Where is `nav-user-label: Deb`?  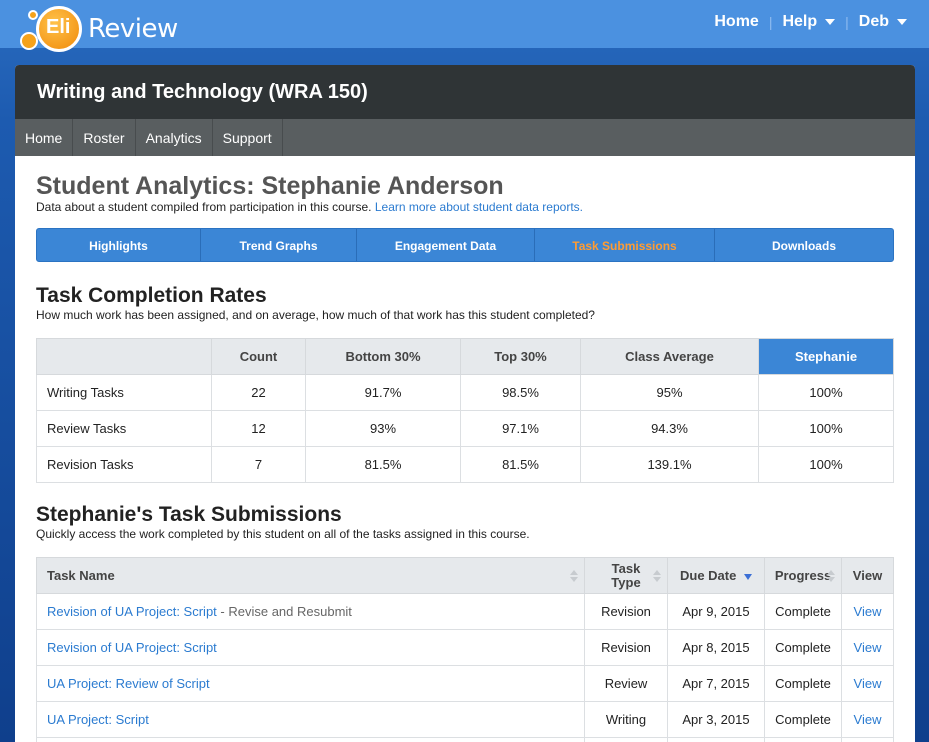 nav-user-label: Deb is located at coordinates (873, 21).